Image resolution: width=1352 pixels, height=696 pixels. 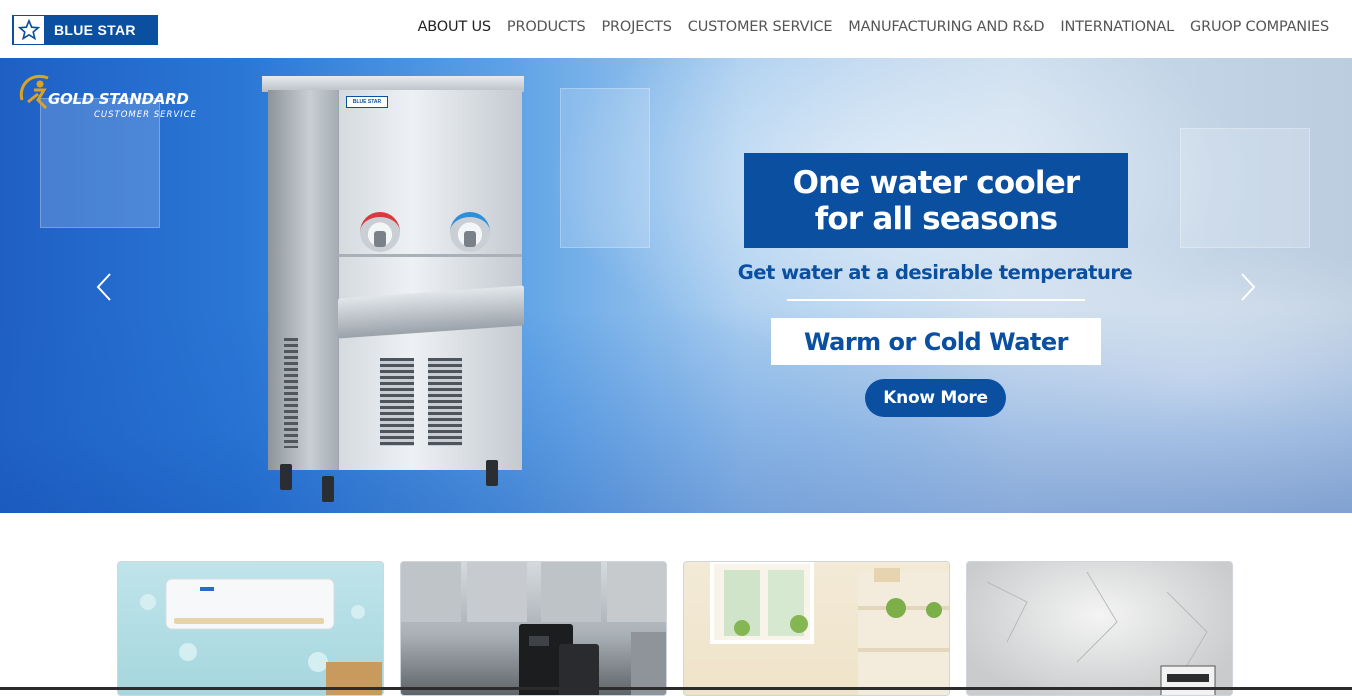 What do you see at coordinates (470, 232) in the screenshot?
I see `cold-water-tap-icon` at bounding box center [470, 232].